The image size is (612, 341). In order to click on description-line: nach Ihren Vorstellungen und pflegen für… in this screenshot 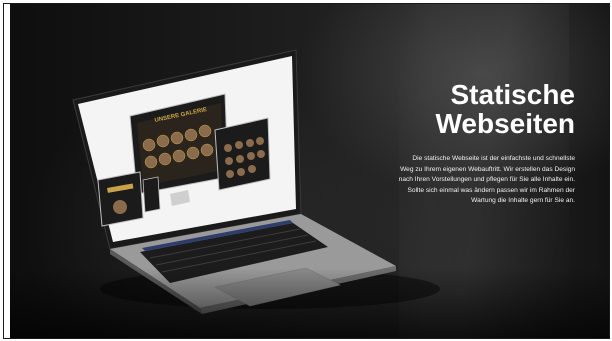, I will do `click(486, 179)`.